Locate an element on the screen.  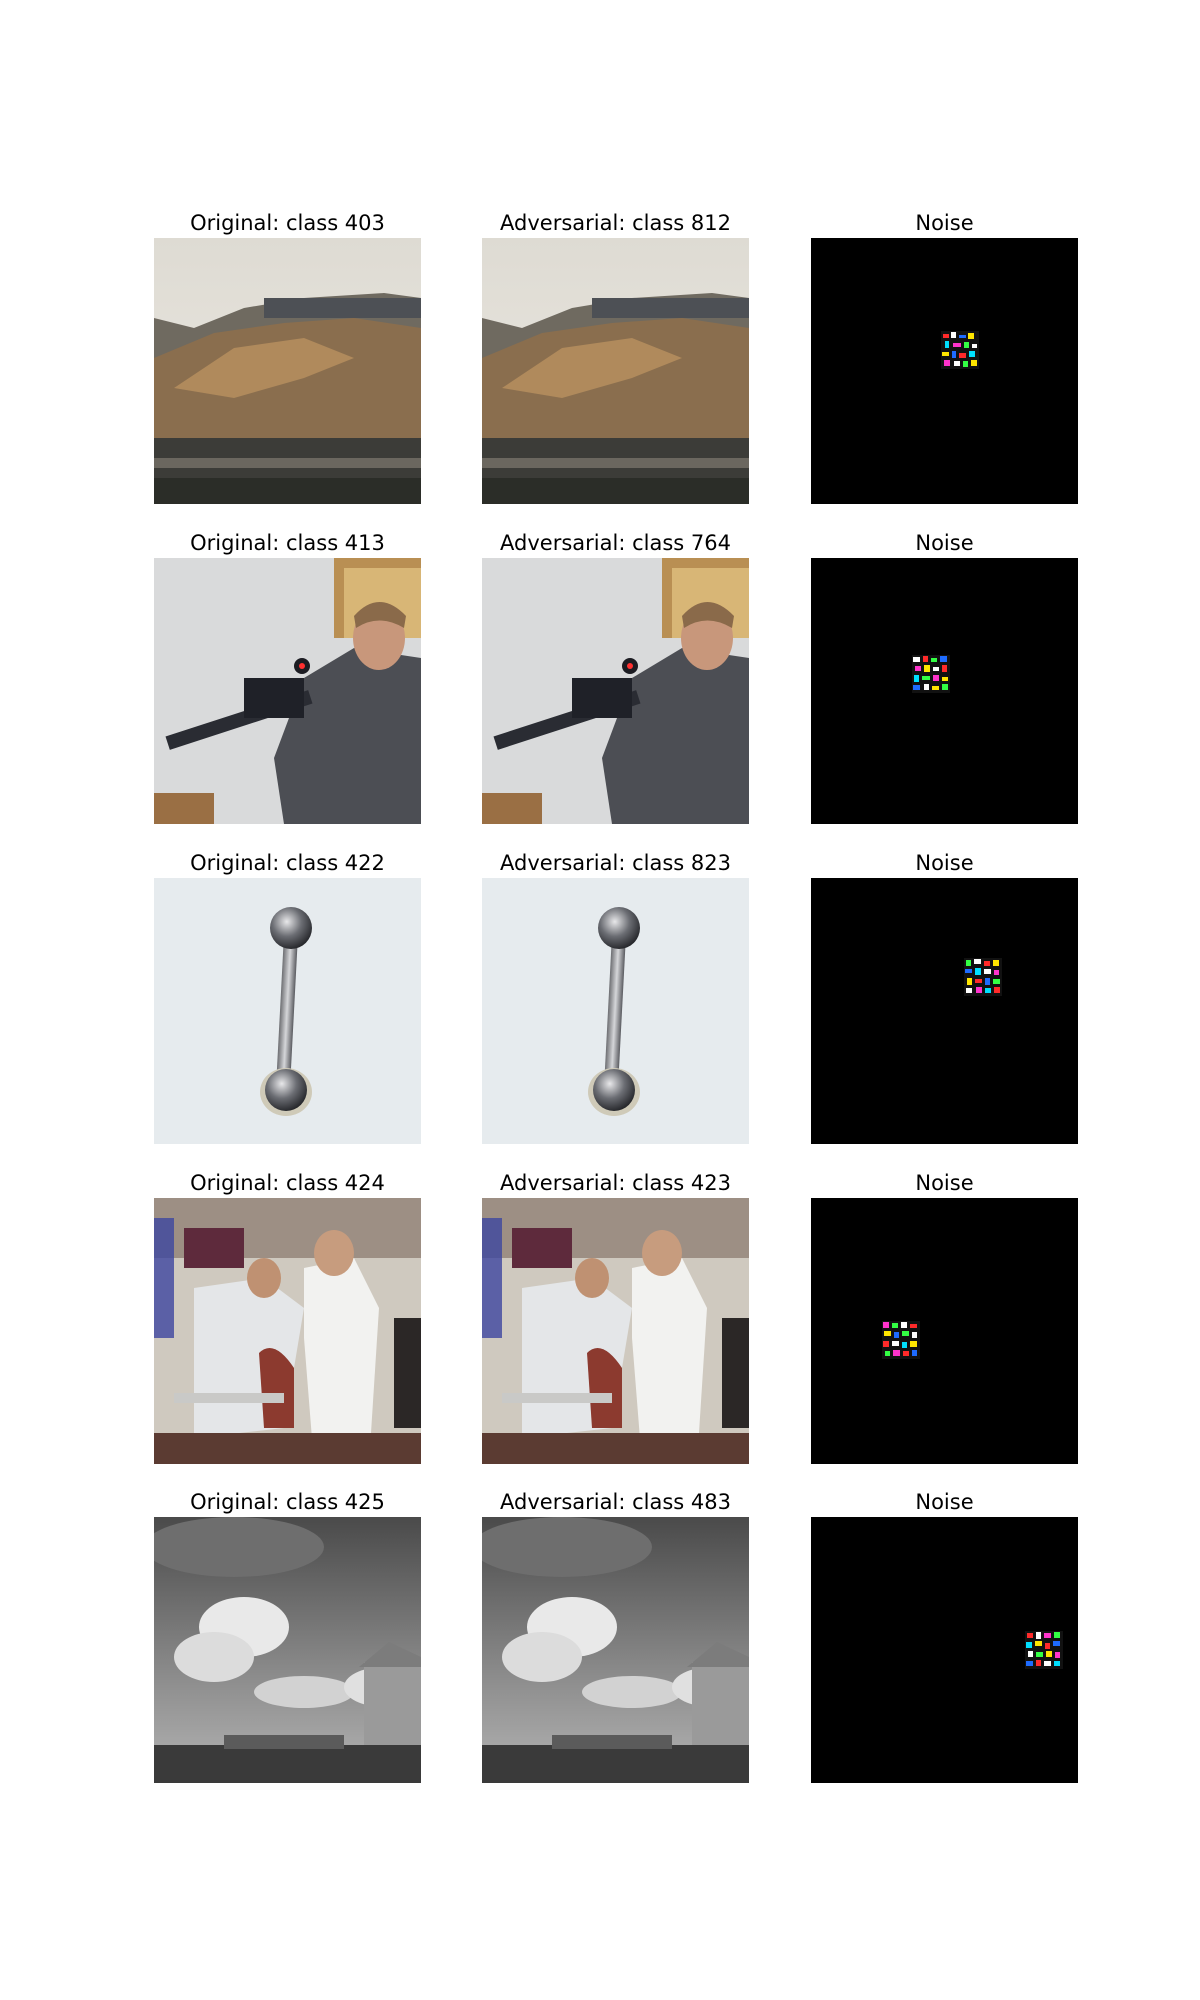
noise-title-5: Noise is located at coordinates (944, 1502).